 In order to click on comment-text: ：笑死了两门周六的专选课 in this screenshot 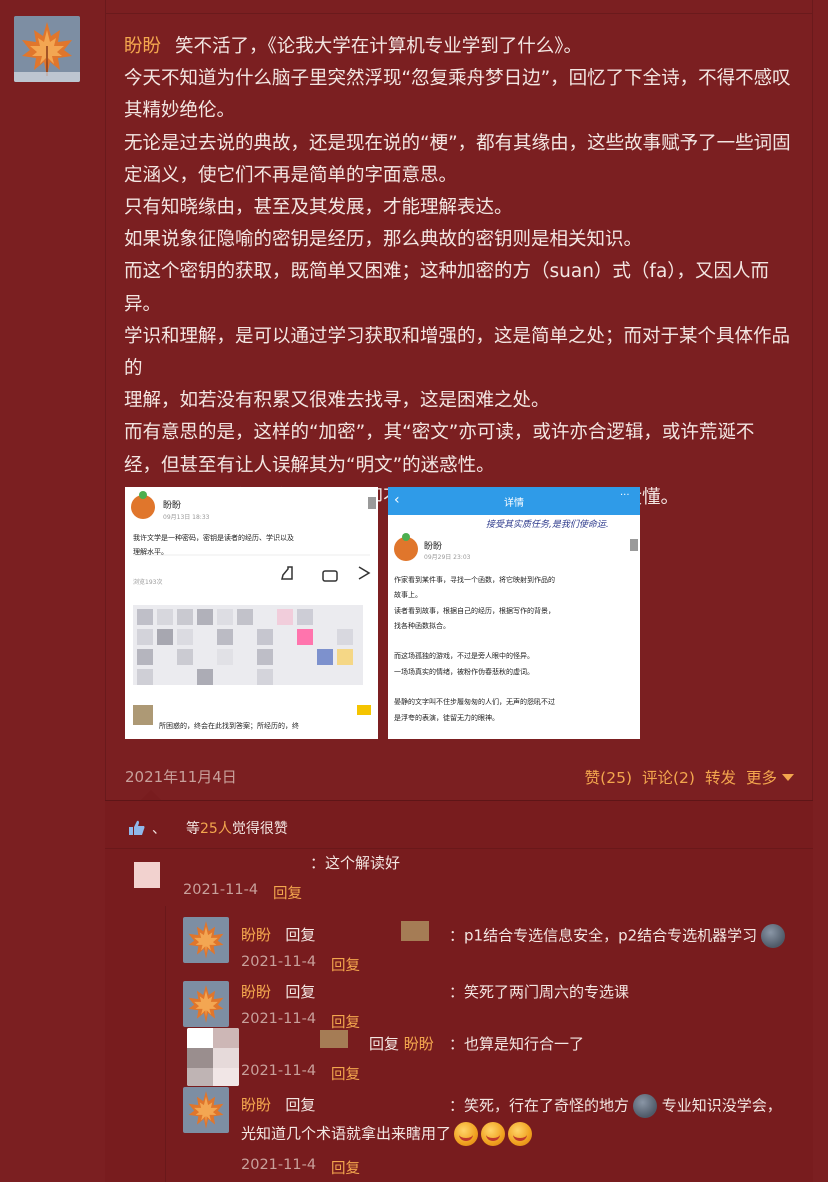, I will do `click(539, 992)`.